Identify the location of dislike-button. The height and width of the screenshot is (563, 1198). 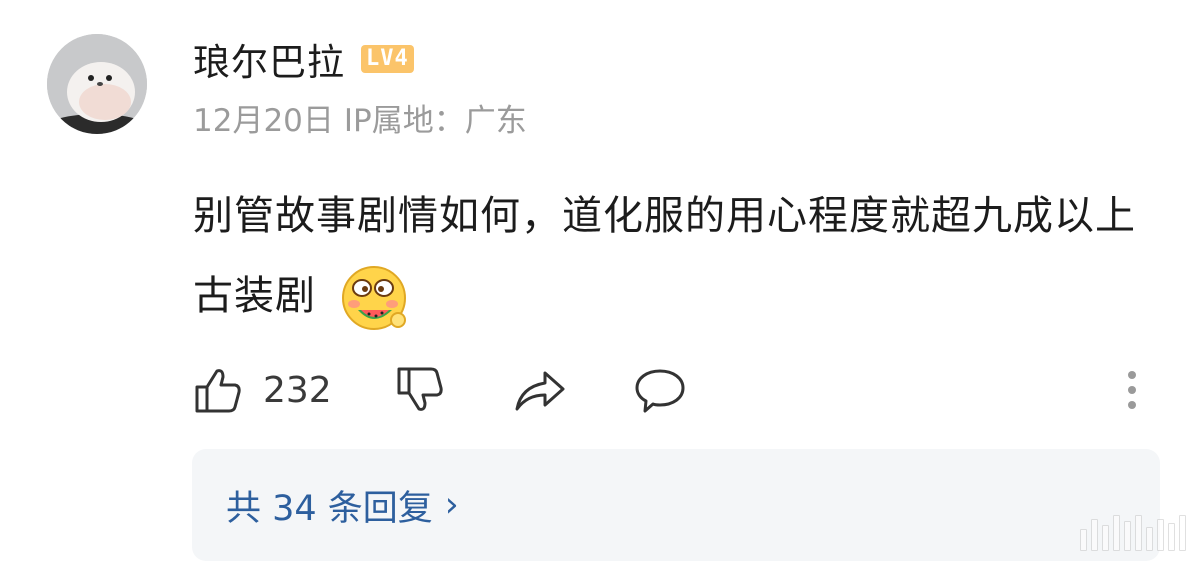
(420, 390).